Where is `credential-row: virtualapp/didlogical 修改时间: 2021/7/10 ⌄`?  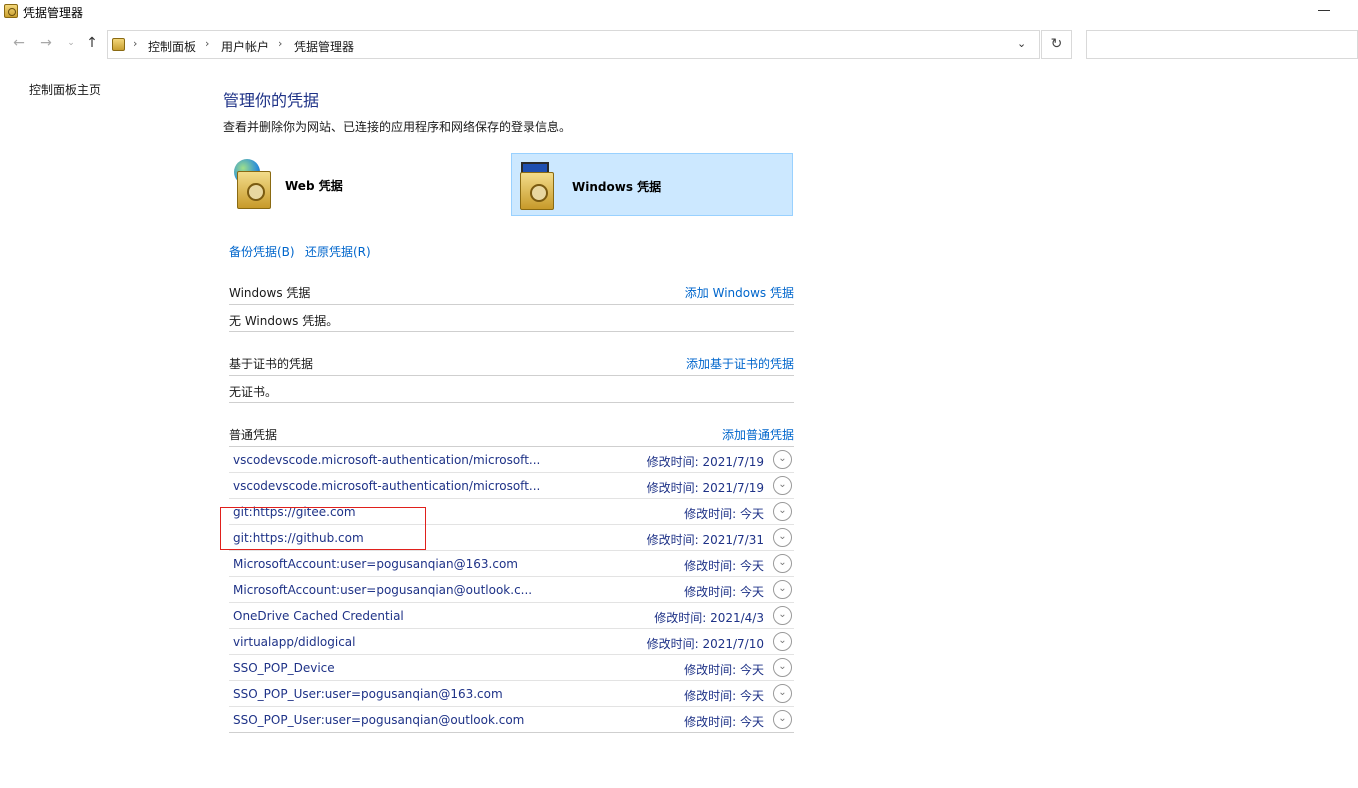 credential-row: virtualapp/didlogical 修改时间: 2021/7/10 ⌄ is located at coordinates (511, 642).